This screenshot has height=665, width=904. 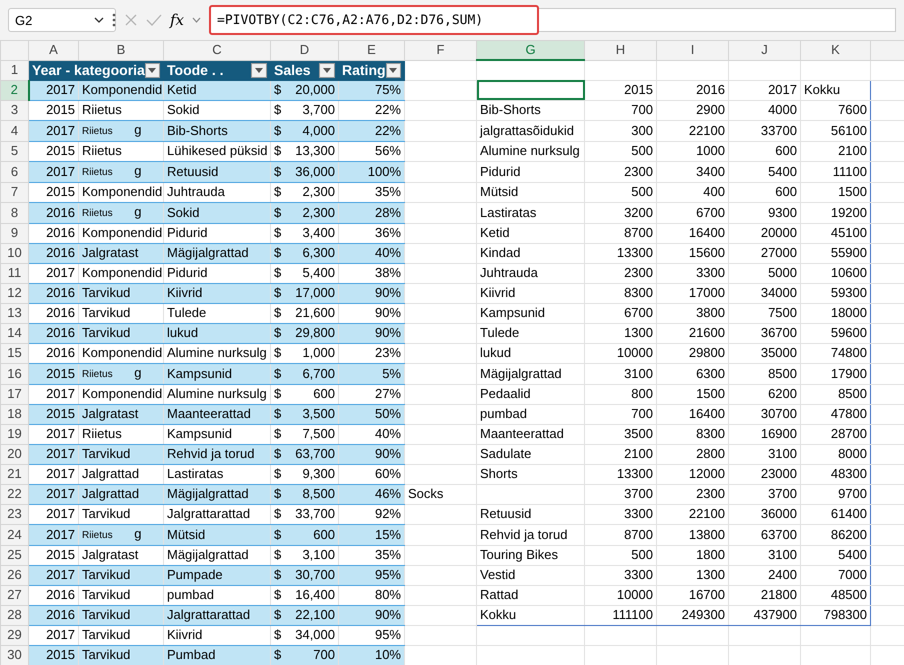 What do you see at coordinates (14, 595) in the screenshot?
I see `row-header: 27` at bounding box center [14, 595].